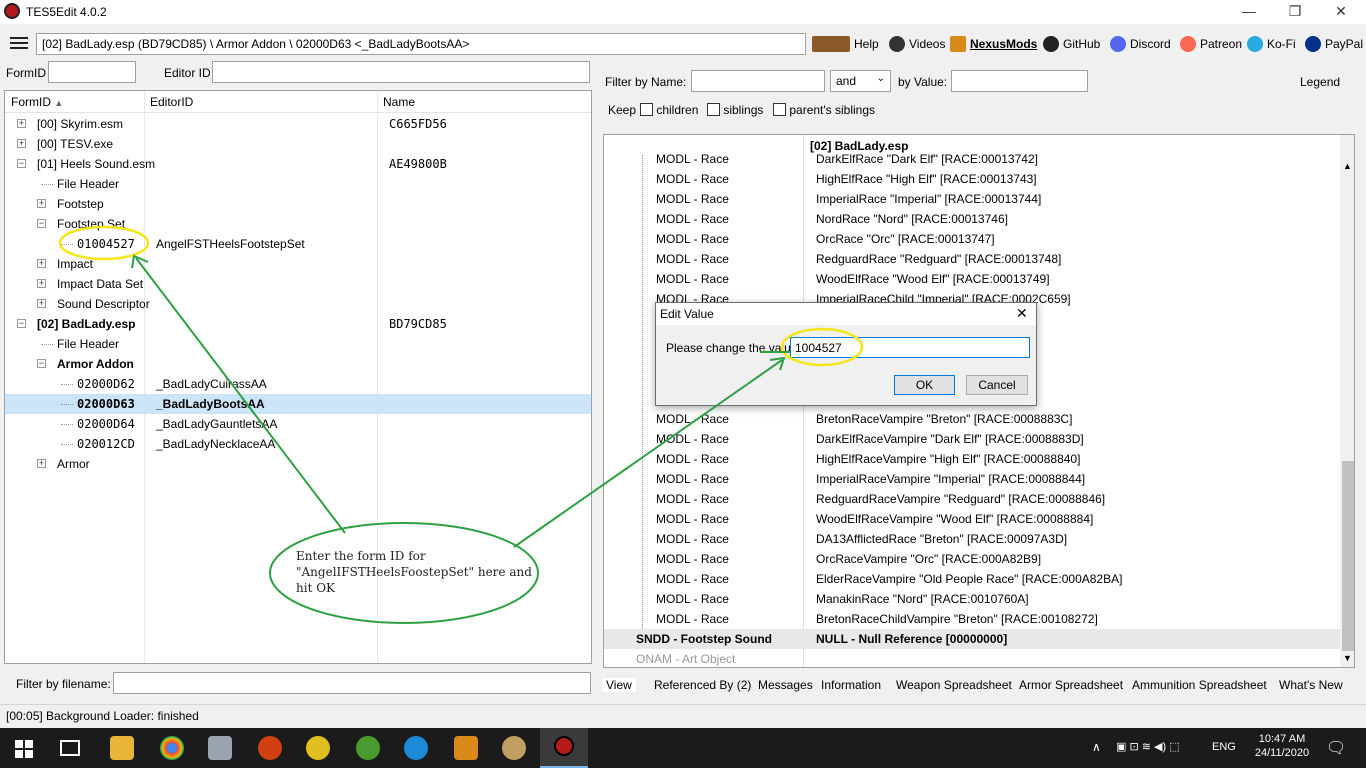 This screenshot has height=768, width=1366. What do you see at coordinates (92, 72) in the screenshot?
I see `formid-input` at bounding box center [92, 72].